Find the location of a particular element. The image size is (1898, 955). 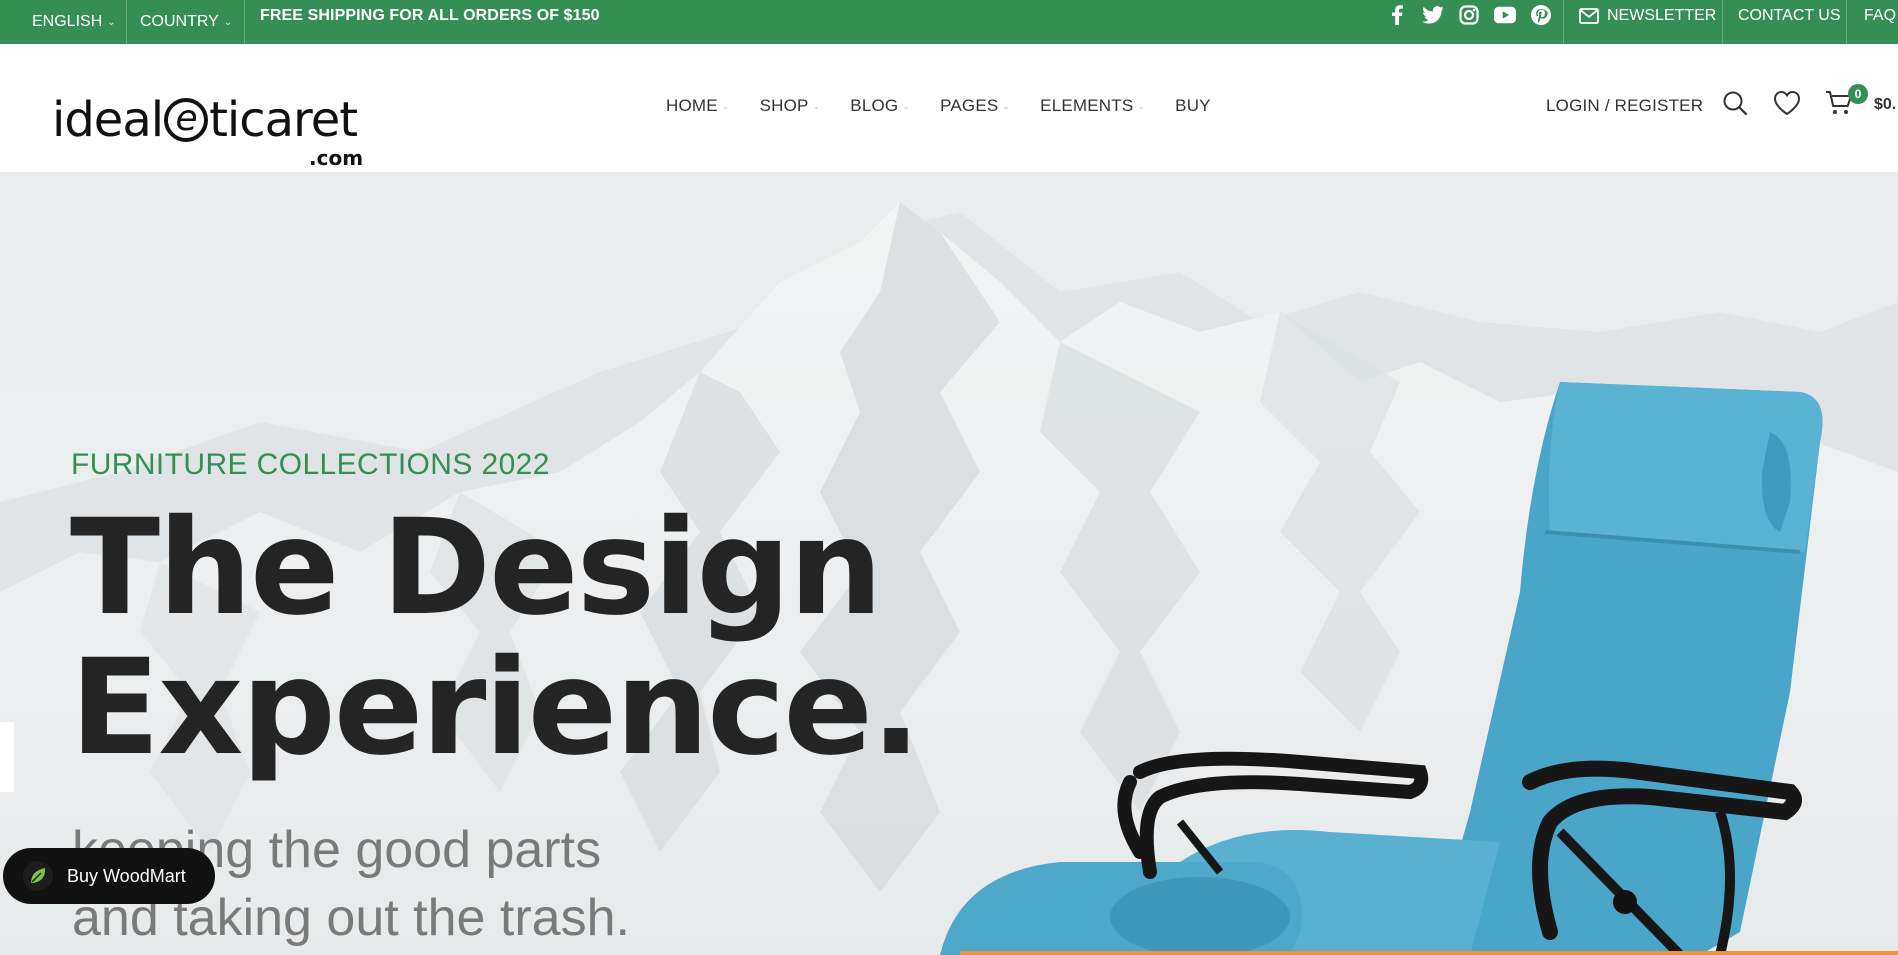

social-links is located at coordinates (1469, 15).